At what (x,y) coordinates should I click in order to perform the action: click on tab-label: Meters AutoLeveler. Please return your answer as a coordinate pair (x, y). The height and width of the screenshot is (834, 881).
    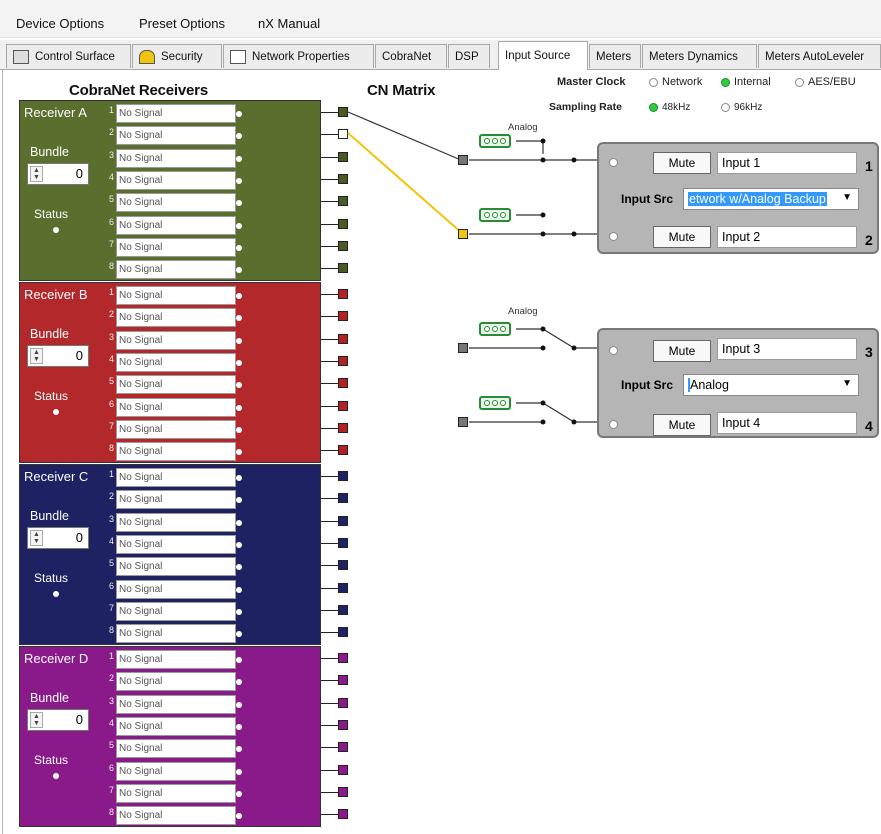
    Looking at the image, I should click on (815, 56).